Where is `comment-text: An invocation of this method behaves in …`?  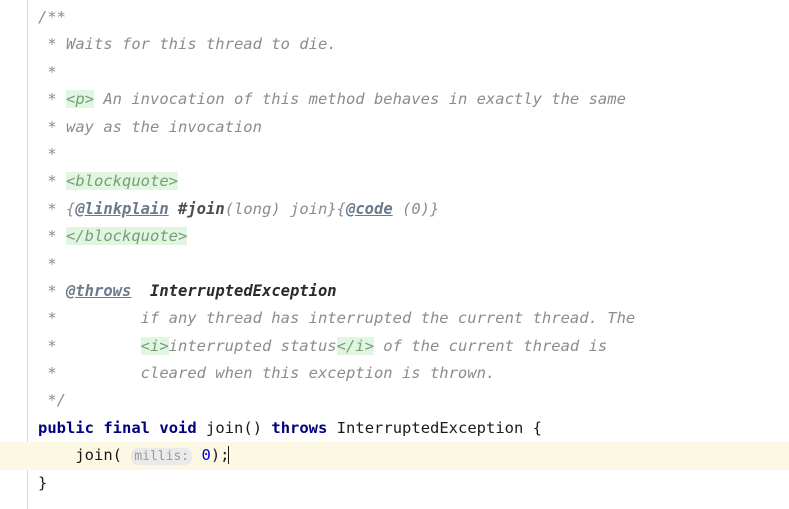 comment-text: An invocation of this method behaves in … is located at coordinates (360, 99).